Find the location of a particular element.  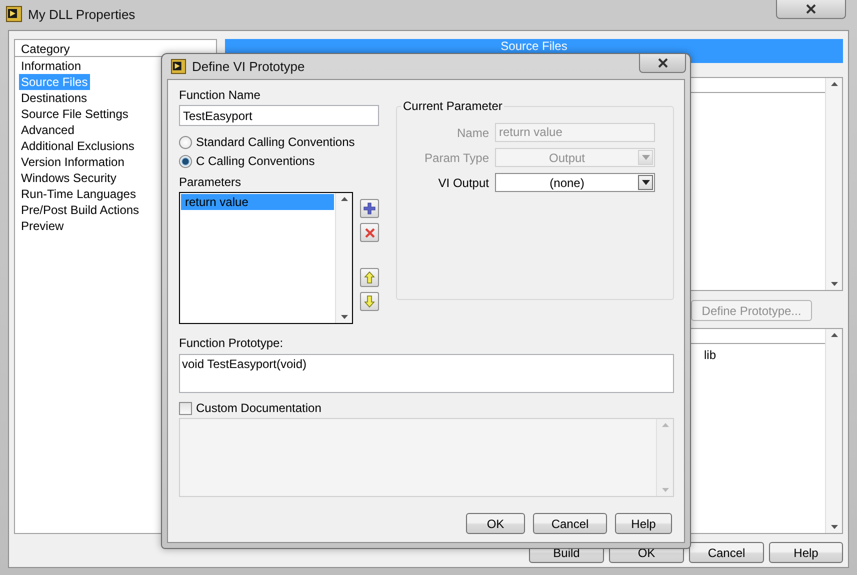

move-up-button is located at coordinates (369, 277).